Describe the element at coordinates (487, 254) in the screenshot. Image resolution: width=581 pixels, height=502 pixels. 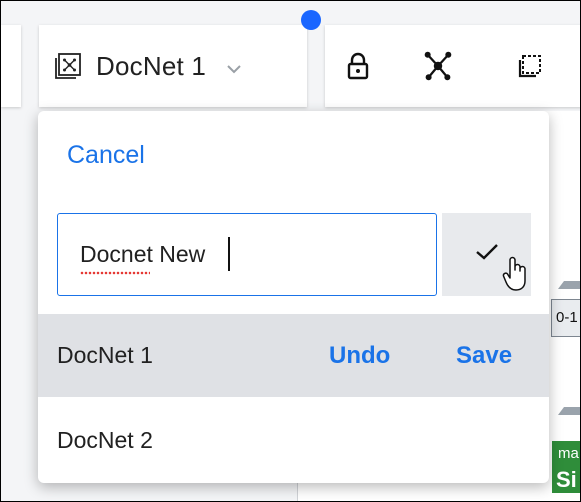
I see `checkmark-icon` at that location.